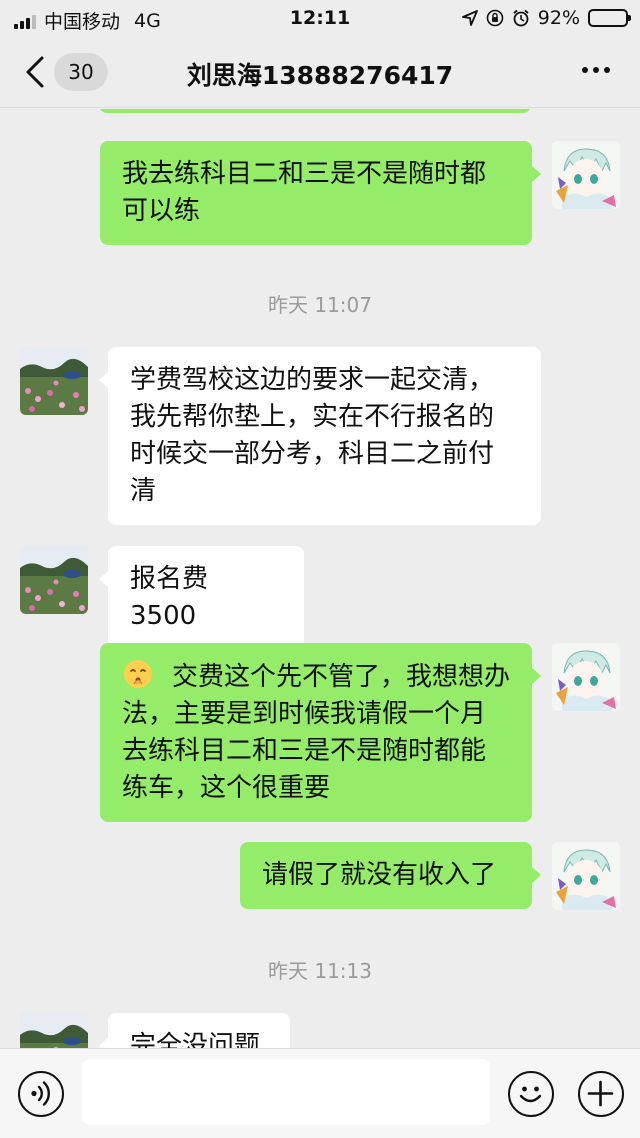 This screenshot has width=640, height=1138. Describe the element at coordinates (320, 598) in the screenshot. I see `message-row: 报名费 3500` at that location.